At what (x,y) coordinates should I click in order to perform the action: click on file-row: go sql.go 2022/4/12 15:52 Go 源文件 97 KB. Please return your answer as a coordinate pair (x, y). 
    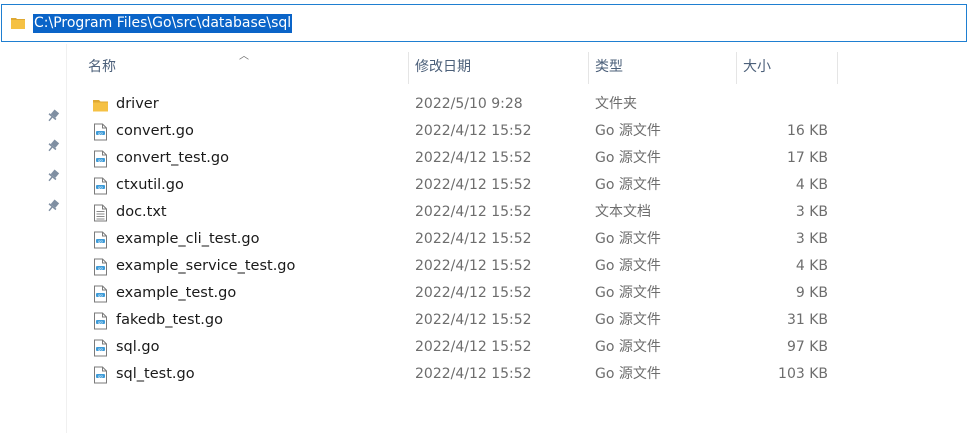
    Looking at the image, I should click on (518, 347).